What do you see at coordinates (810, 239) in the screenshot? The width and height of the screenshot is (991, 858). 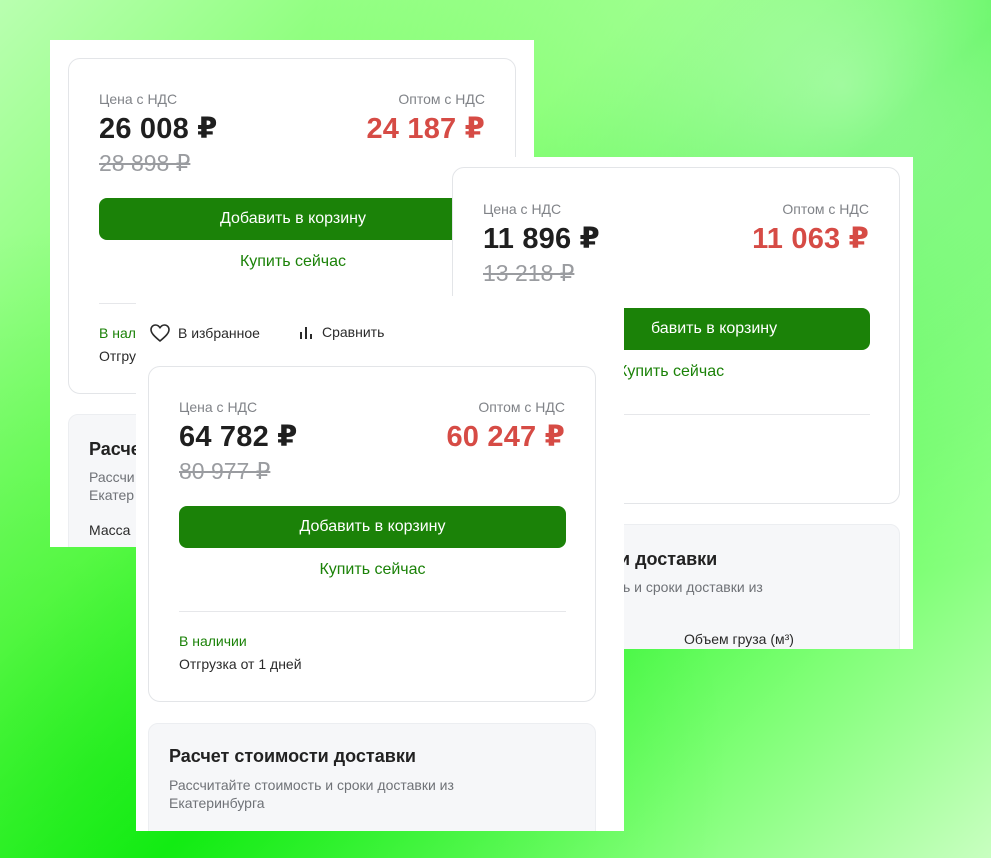 I see `wholesale-price-value: 11 063 ₽` at bounding box center [810, 239].